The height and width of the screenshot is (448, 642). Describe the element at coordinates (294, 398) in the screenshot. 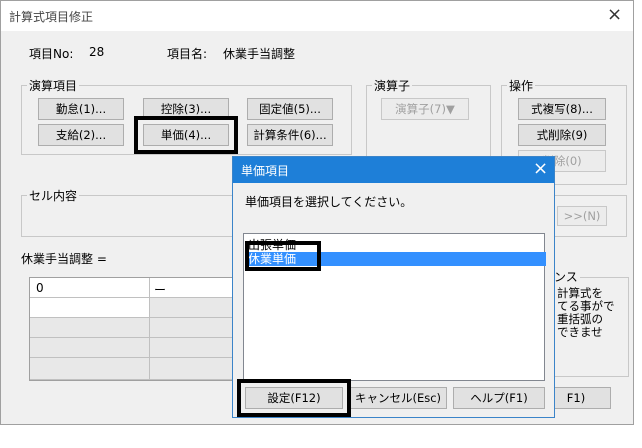

I see `ok-button-highlight` at that location.